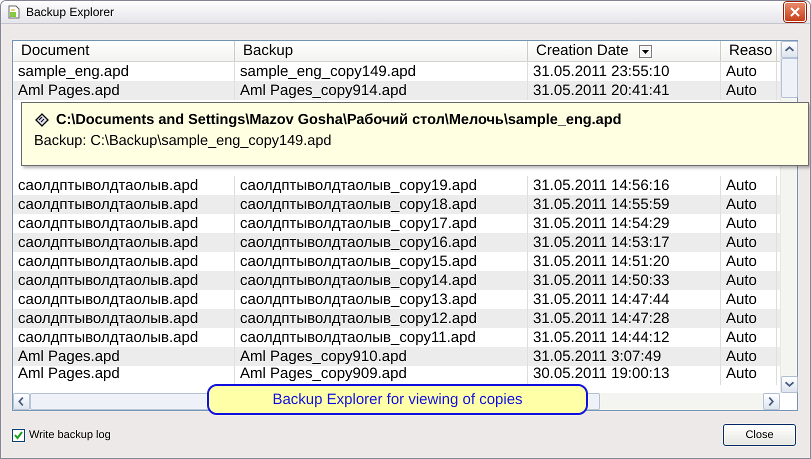 The height and width of the screenshot is (459, 811). Describe the element at coordinates (381, 51) in the screenshot. I see `column-header: Backup` at that location.